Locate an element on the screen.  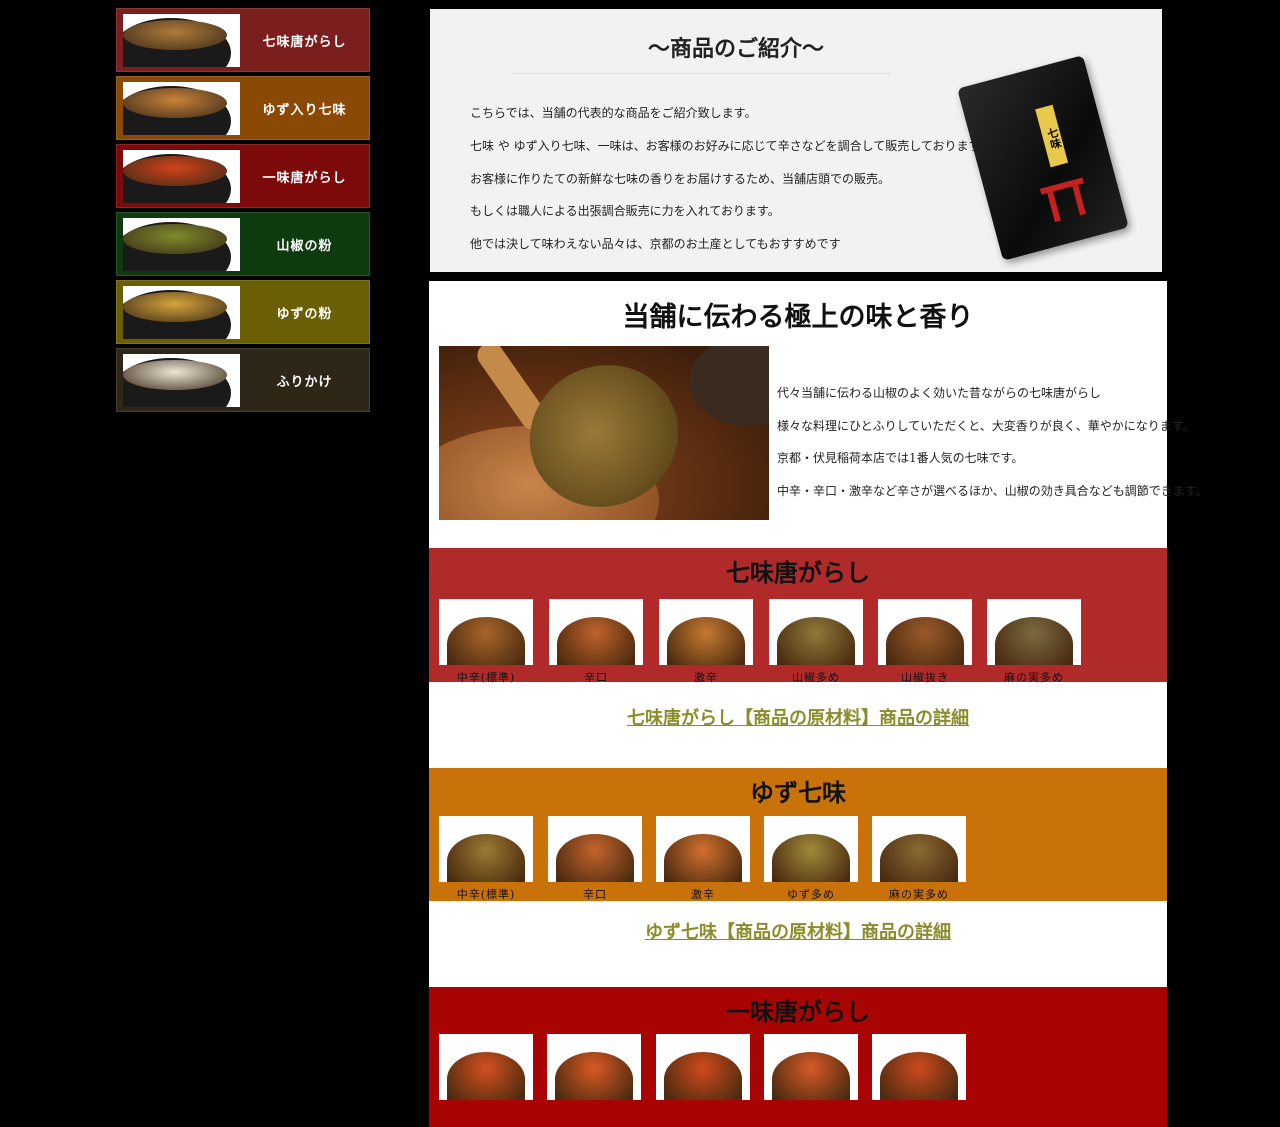
product-name: ゆず多め is located at coordinates (811, 894).